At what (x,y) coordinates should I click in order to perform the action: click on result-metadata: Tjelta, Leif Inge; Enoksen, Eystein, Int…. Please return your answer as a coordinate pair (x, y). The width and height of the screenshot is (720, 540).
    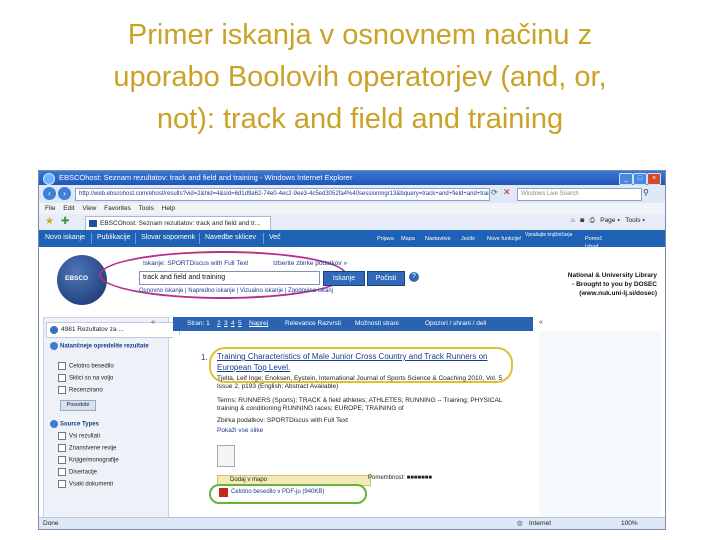
    Looking at the image, I should click on (360, 382).